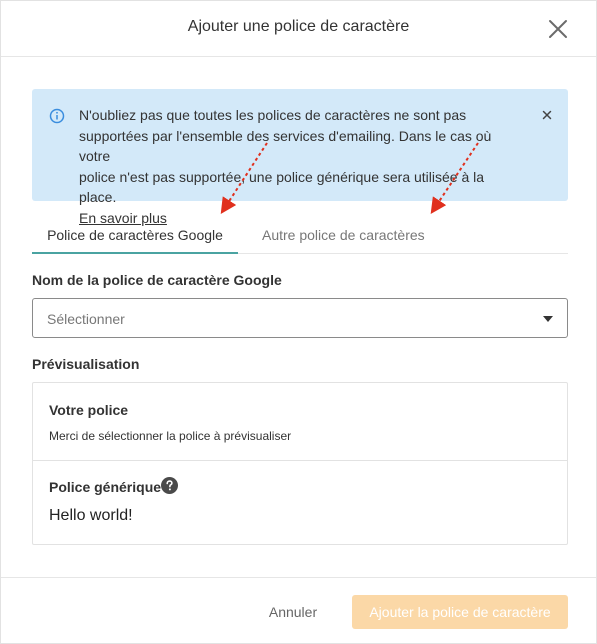  Describe the element at coordinates (300, 318) in the screenshot. I see `font-select: Sélectionner` at that location.